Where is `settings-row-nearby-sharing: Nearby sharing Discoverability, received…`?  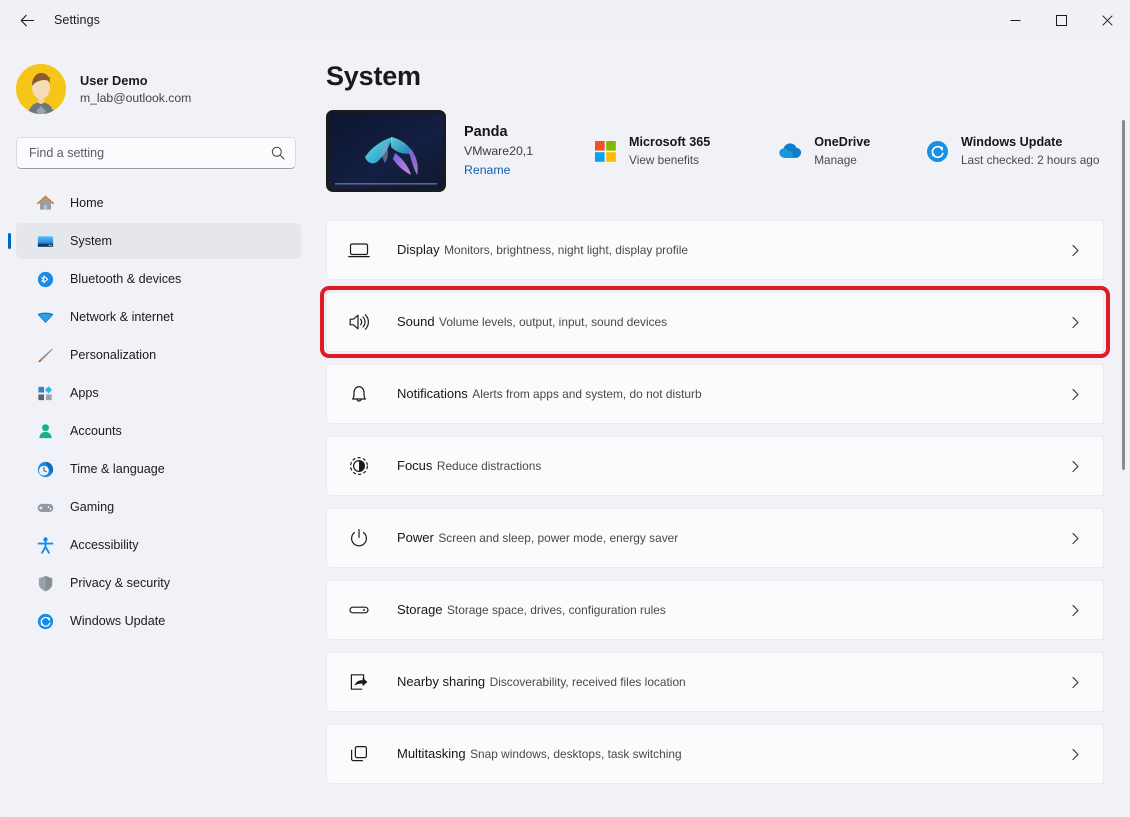 settings-row-nearby-sharing: Nearby sharing Discoverability, received… is located at coordinates (715, 682).